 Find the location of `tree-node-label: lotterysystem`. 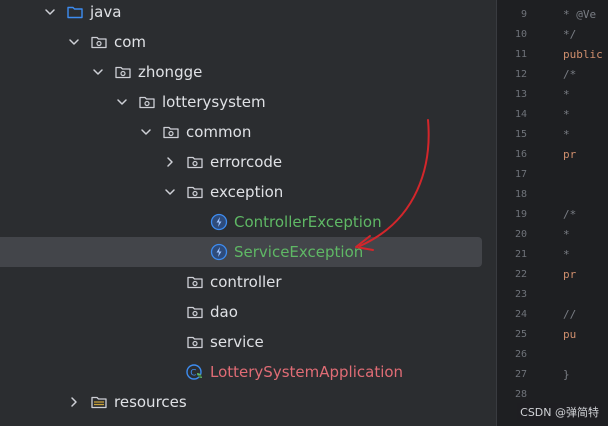

tree-node-label: lotterysystem is located at coordinates (214, 102).